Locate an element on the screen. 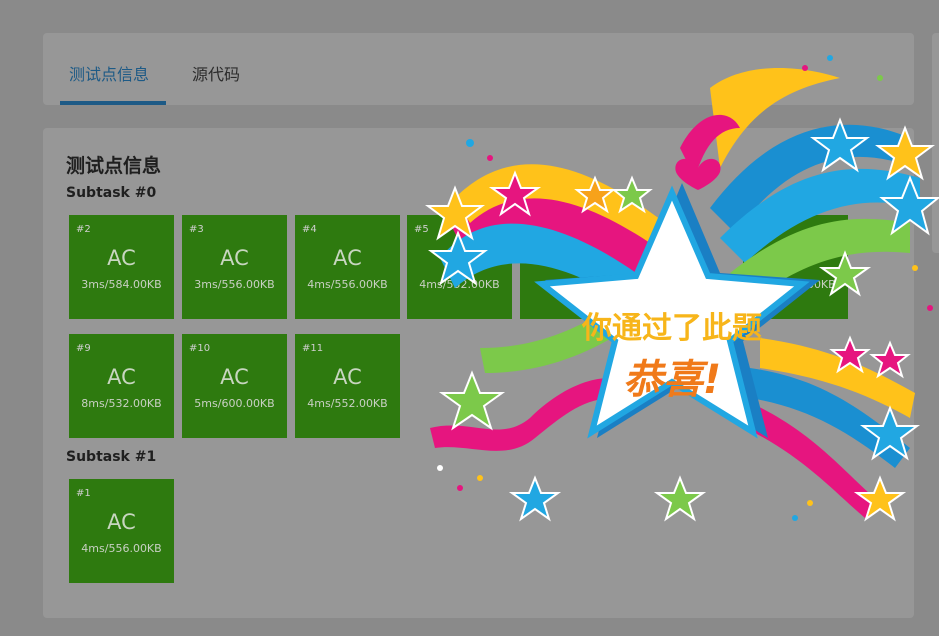 The height and width of the screenshot is (636, 939). section-title: 测试点信息 is located at coordinates (114, 166).